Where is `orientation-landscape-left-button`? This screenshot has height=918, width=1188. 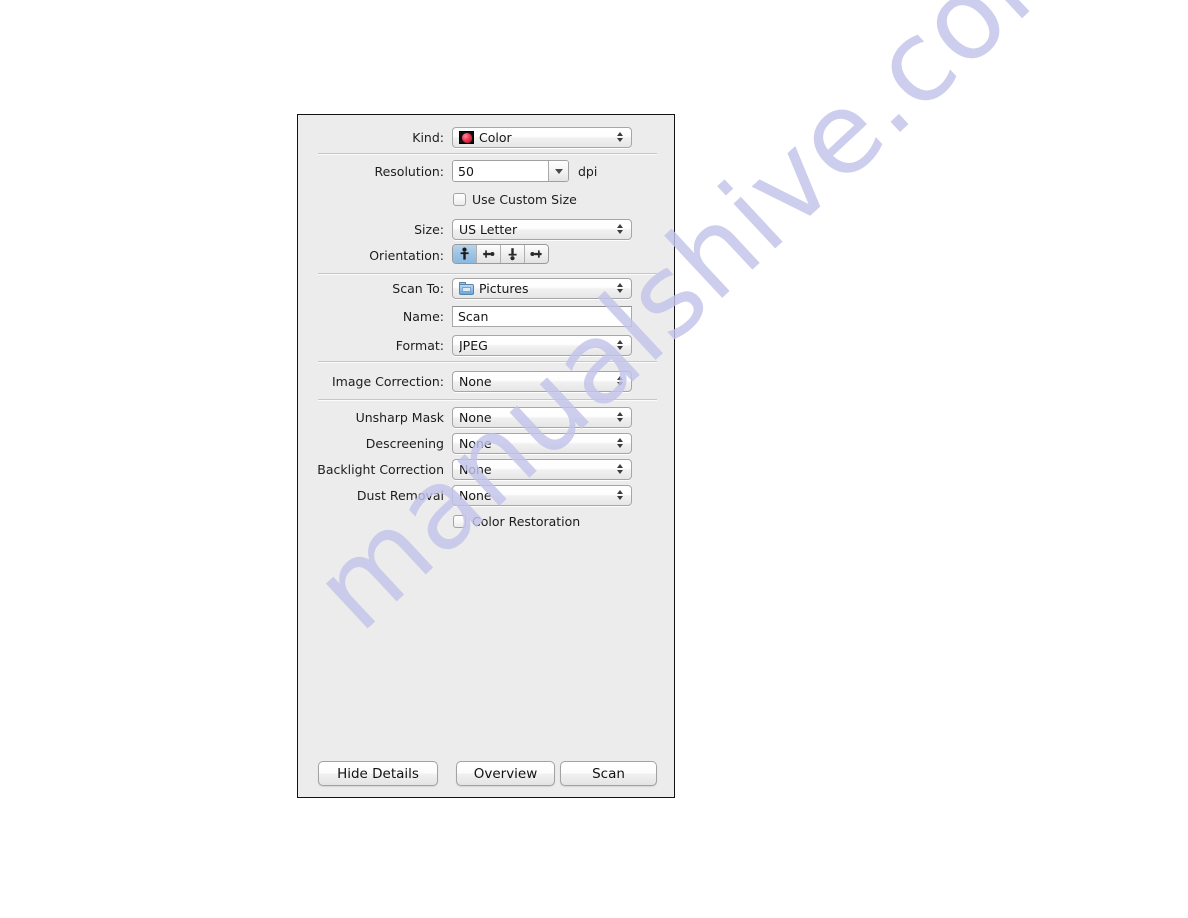
orientation-landscape-left-button is located at coordinates (536, 254).